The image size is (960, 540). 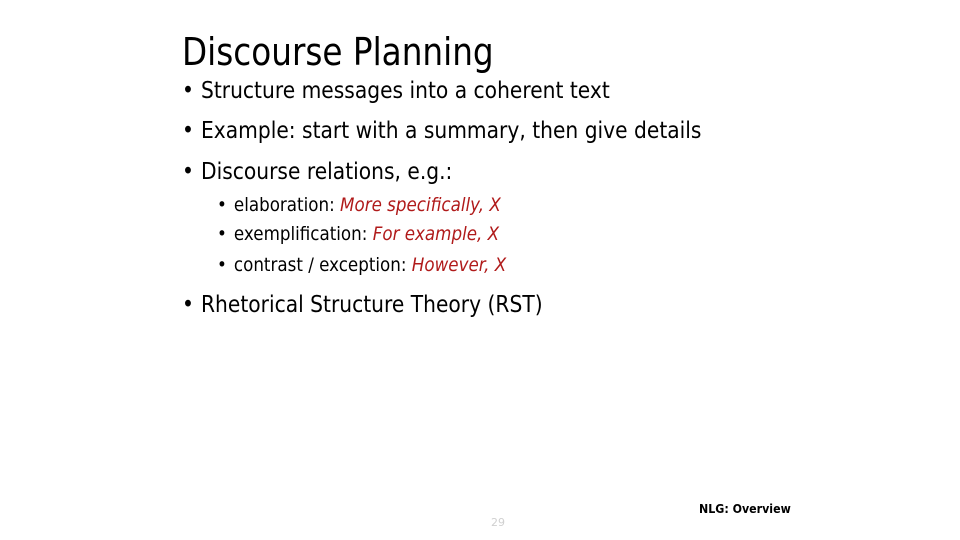 I want to click on relation-label: elaboration:, so click(x=287, y=205).